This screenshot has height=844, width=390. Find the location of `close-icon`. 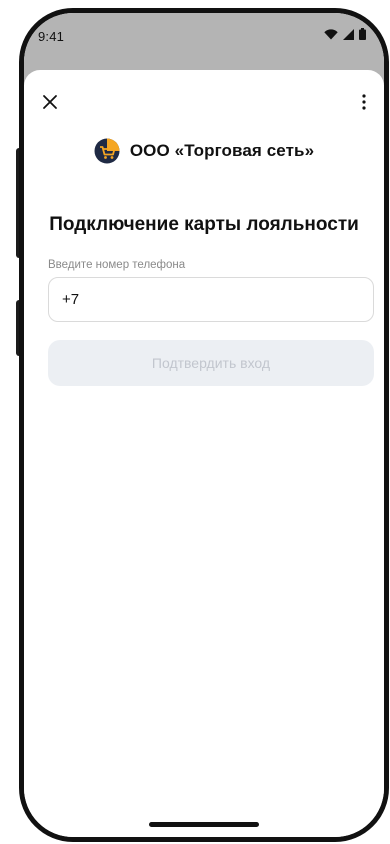

close-icon is located at coordinates (50, 104).